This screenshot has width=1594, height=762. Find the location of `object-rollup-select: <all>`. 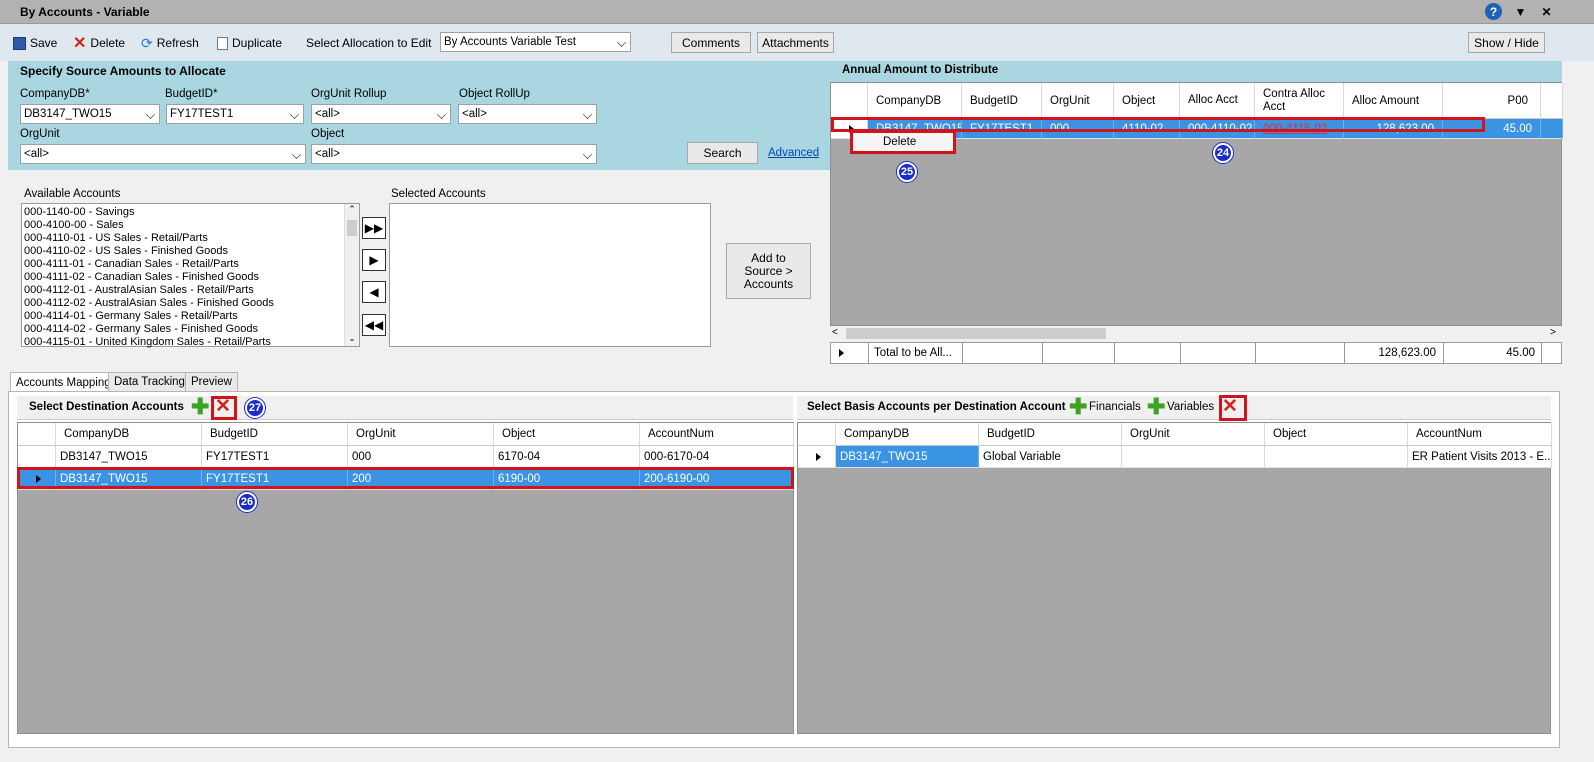

object-rollup-select: <all> is located at coordinates (527, 114).